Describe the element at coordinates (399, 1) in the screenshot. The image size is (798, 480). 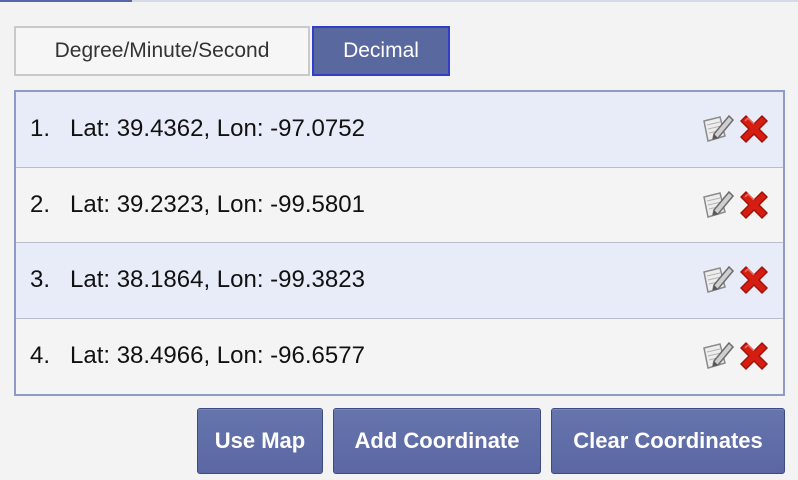
I see `top-tab-strip` at that location.